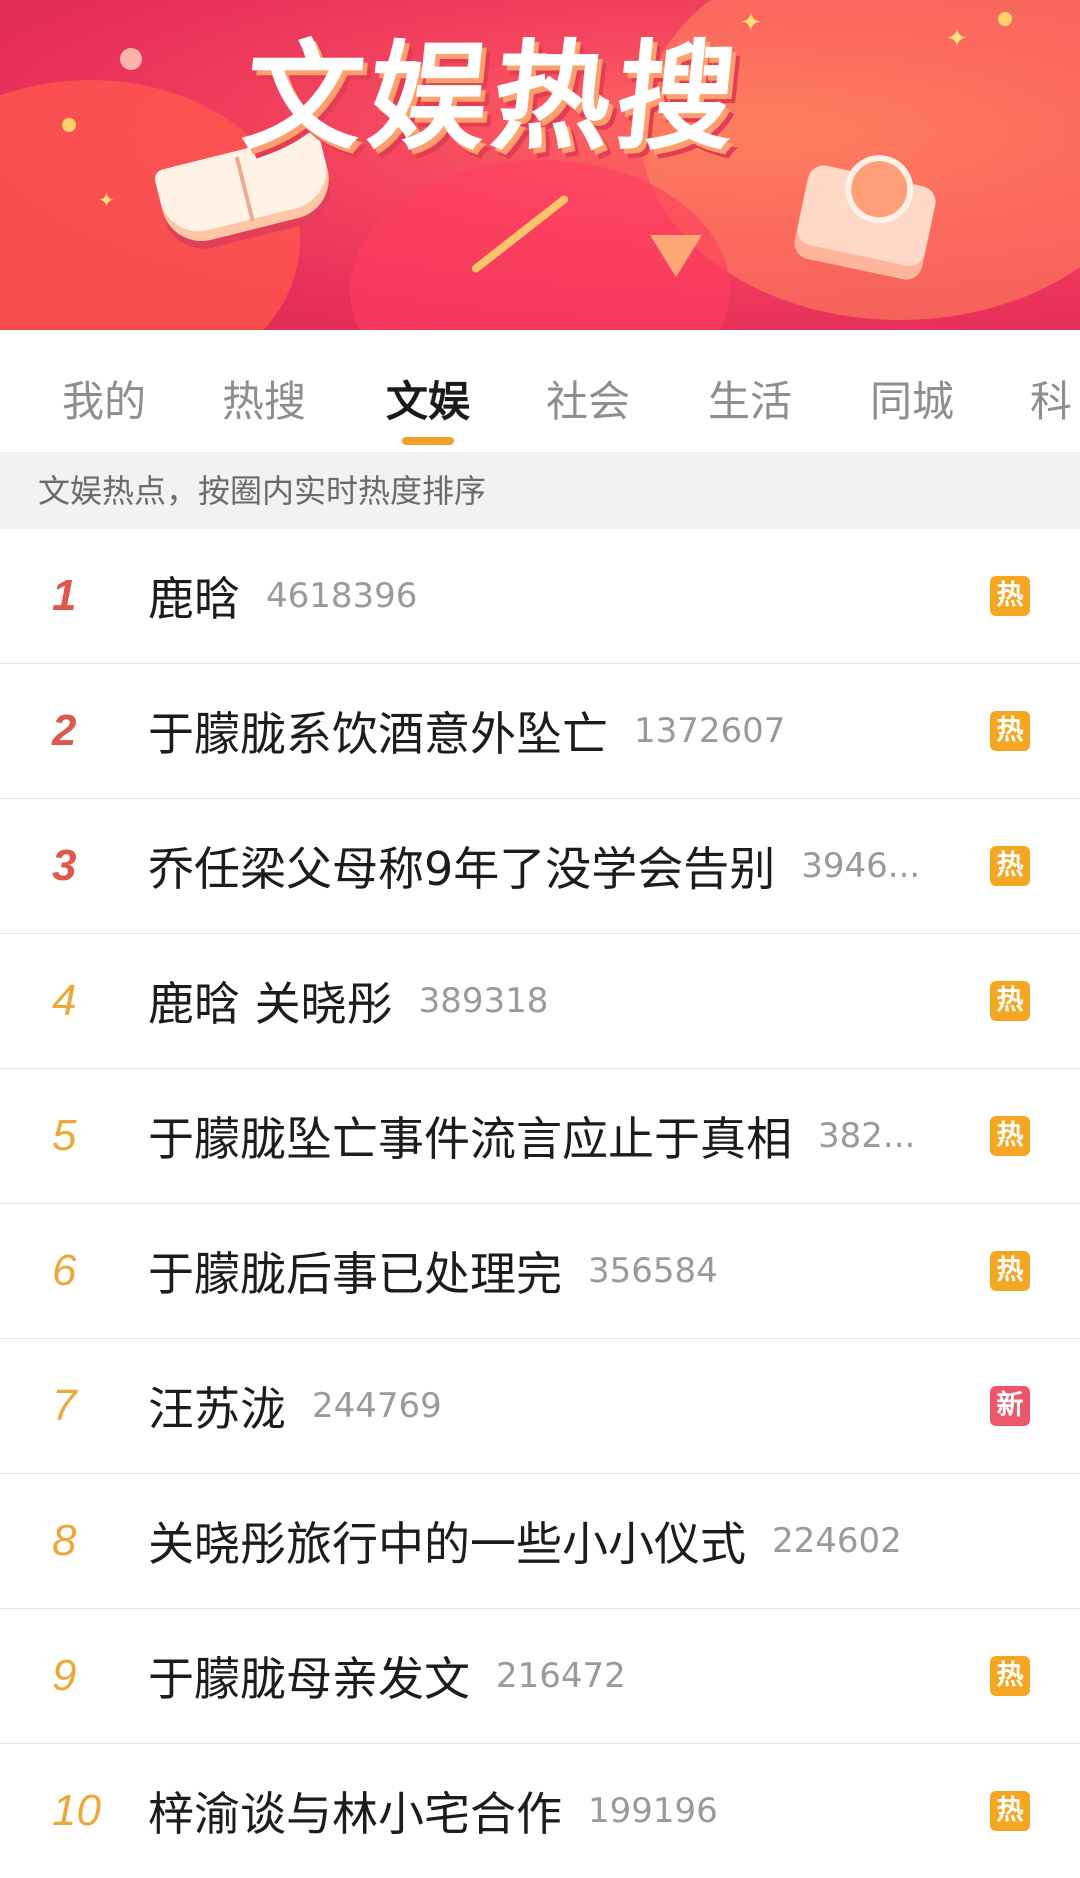 This screenshot has height=1878, width=1080. What do you see at coordinates (104, 398) in the screenshot?
I see `tab-mine: 我的` at bounding box center [104, 398].